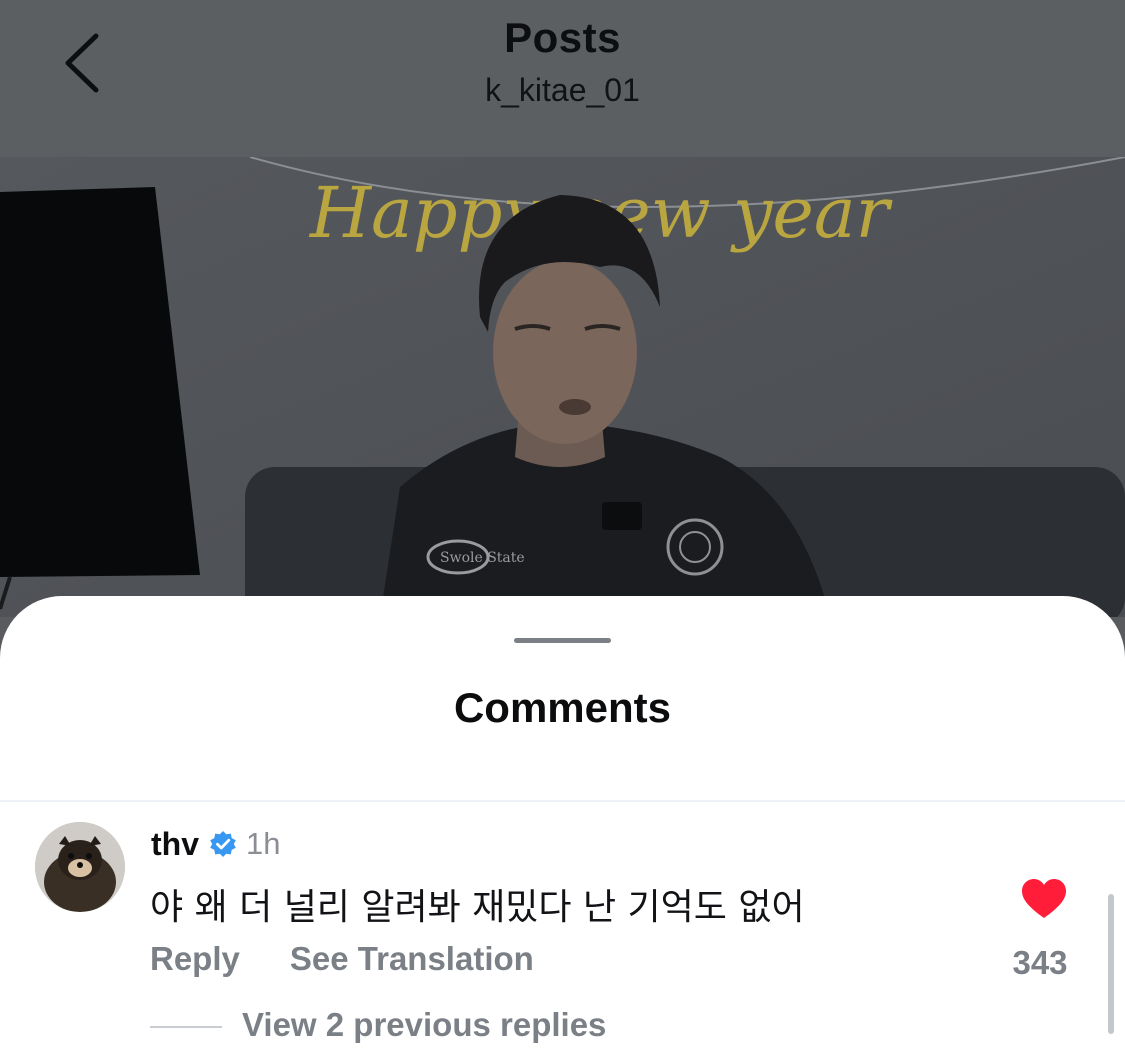 The image size is (1125, 1056). Describe the element at coordinates (562, 801) in the screenshot. I see `divider` at that location.